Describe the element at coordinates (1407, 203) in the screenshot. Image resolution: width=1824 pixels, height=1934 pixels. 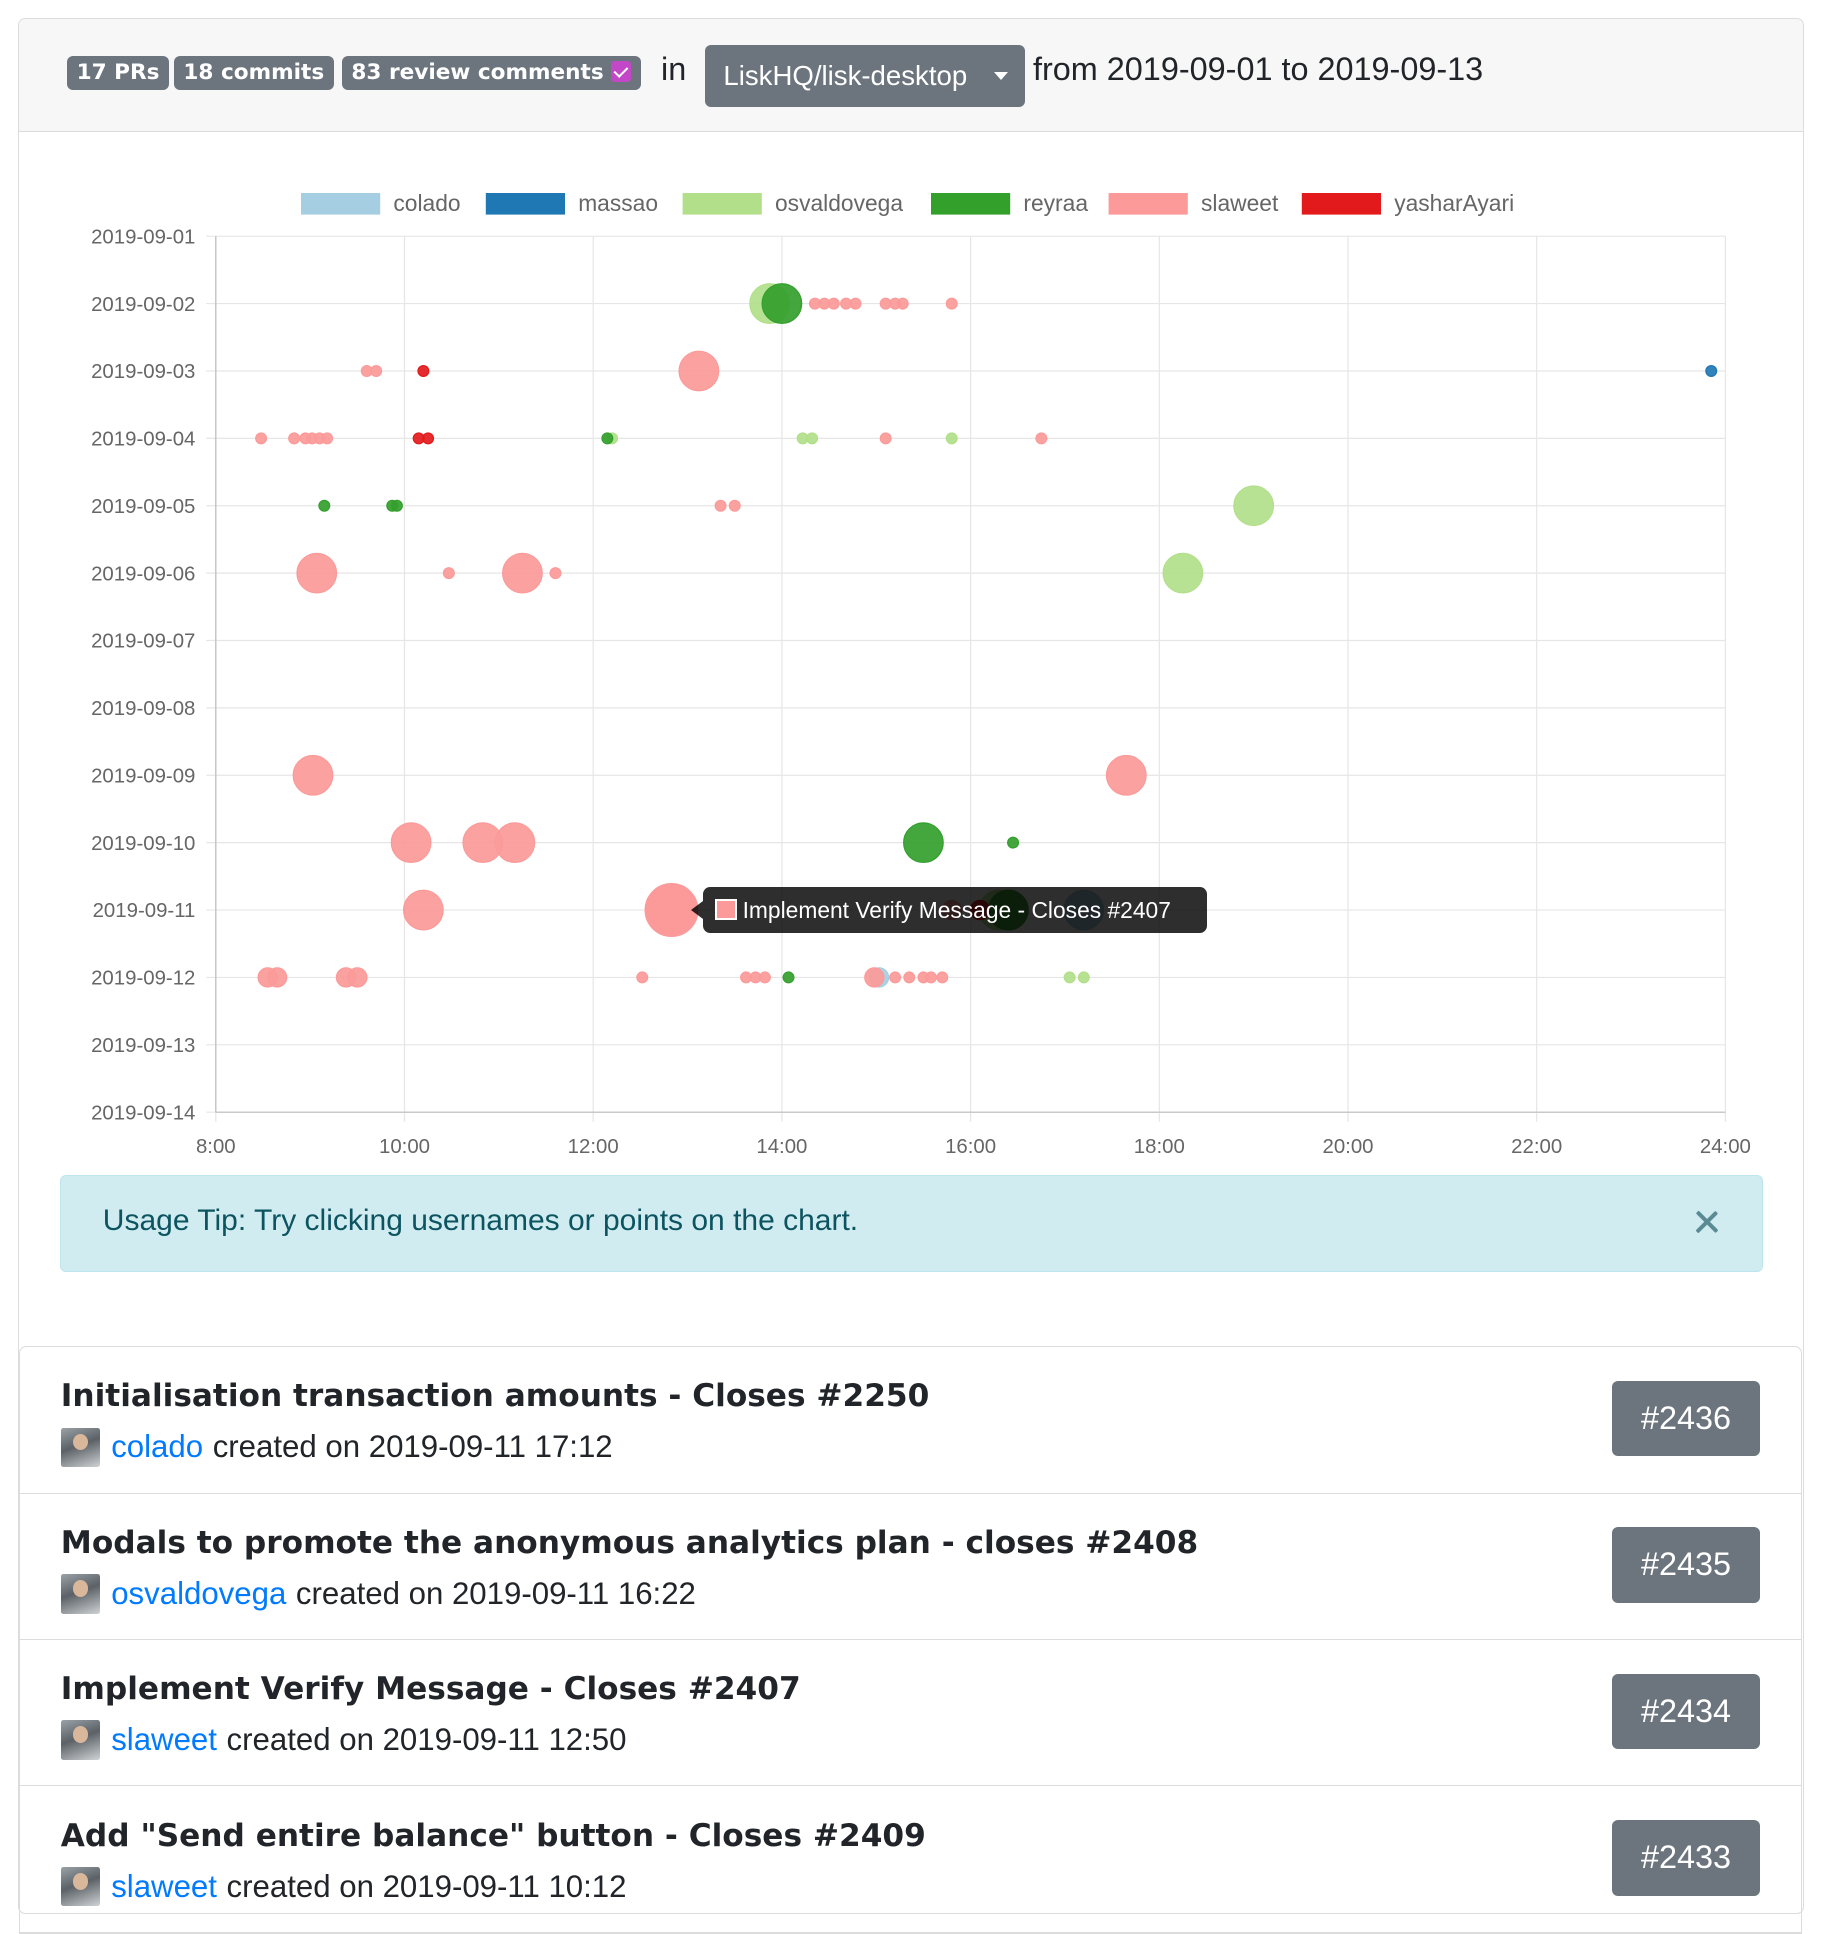
I see `legend-item-yasharAyari: yasharAyari` at that location.